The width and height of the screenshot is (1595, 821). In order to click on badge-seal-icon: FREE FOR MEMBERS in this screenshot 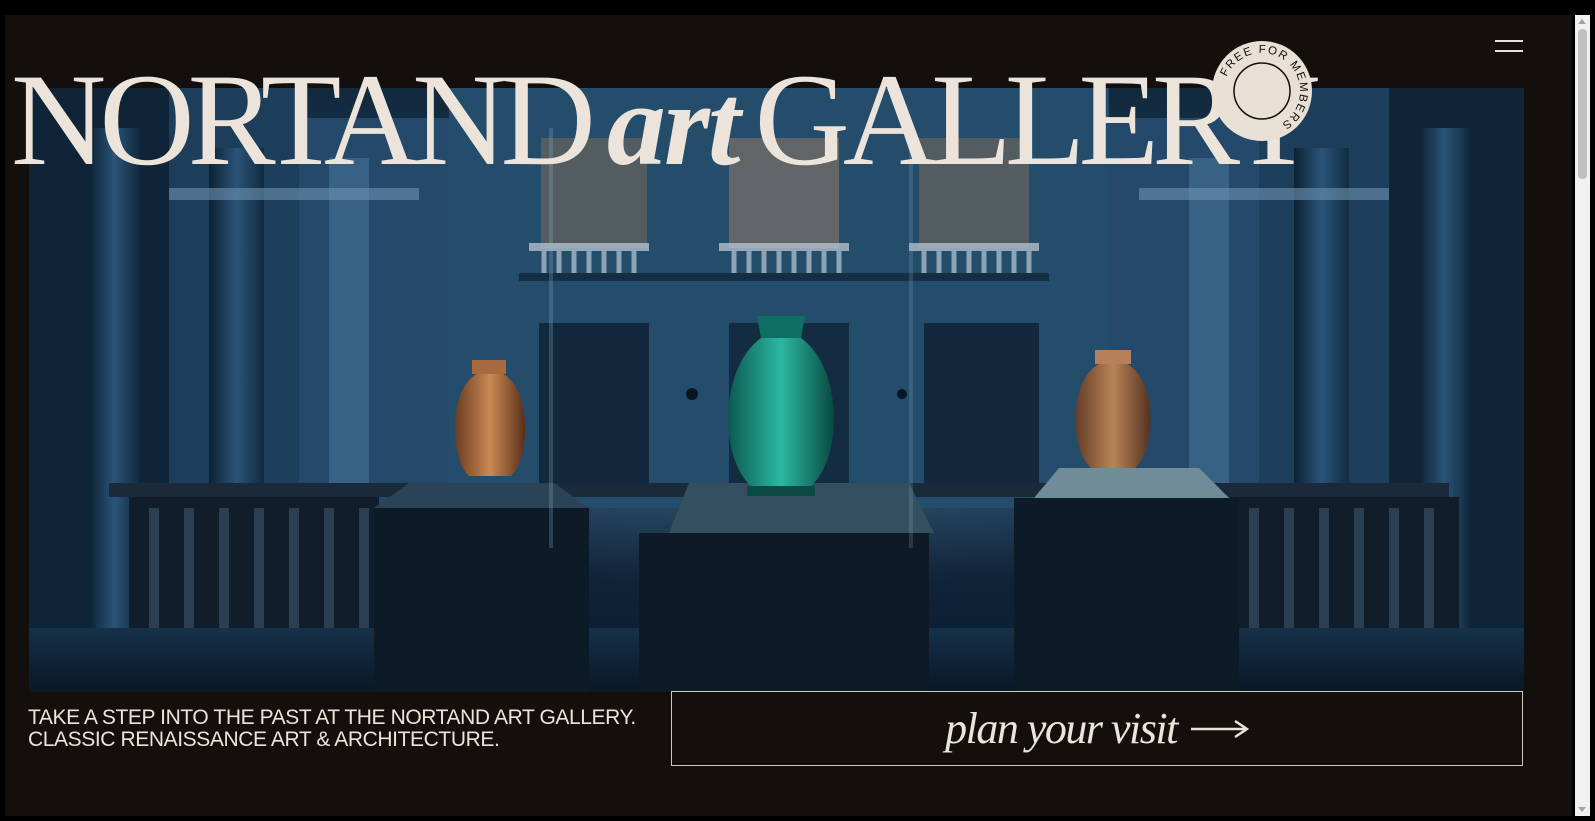, I will do `click(1262, 91)`.